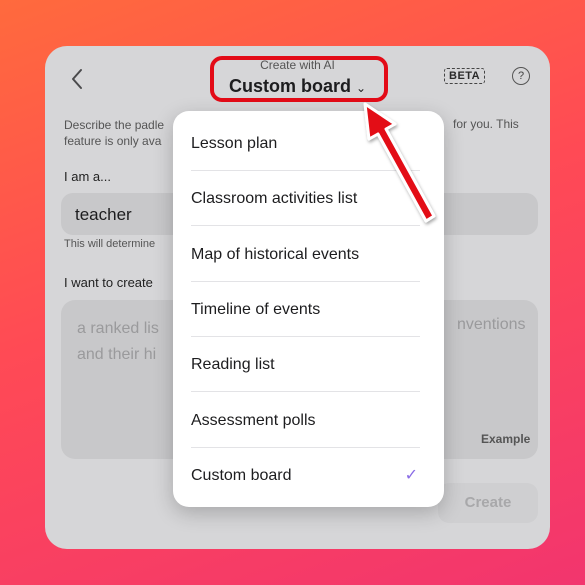  Describe the element at coordinates (108, 282) in the screenshot. I see `prompt-label: I want to create` at that location.